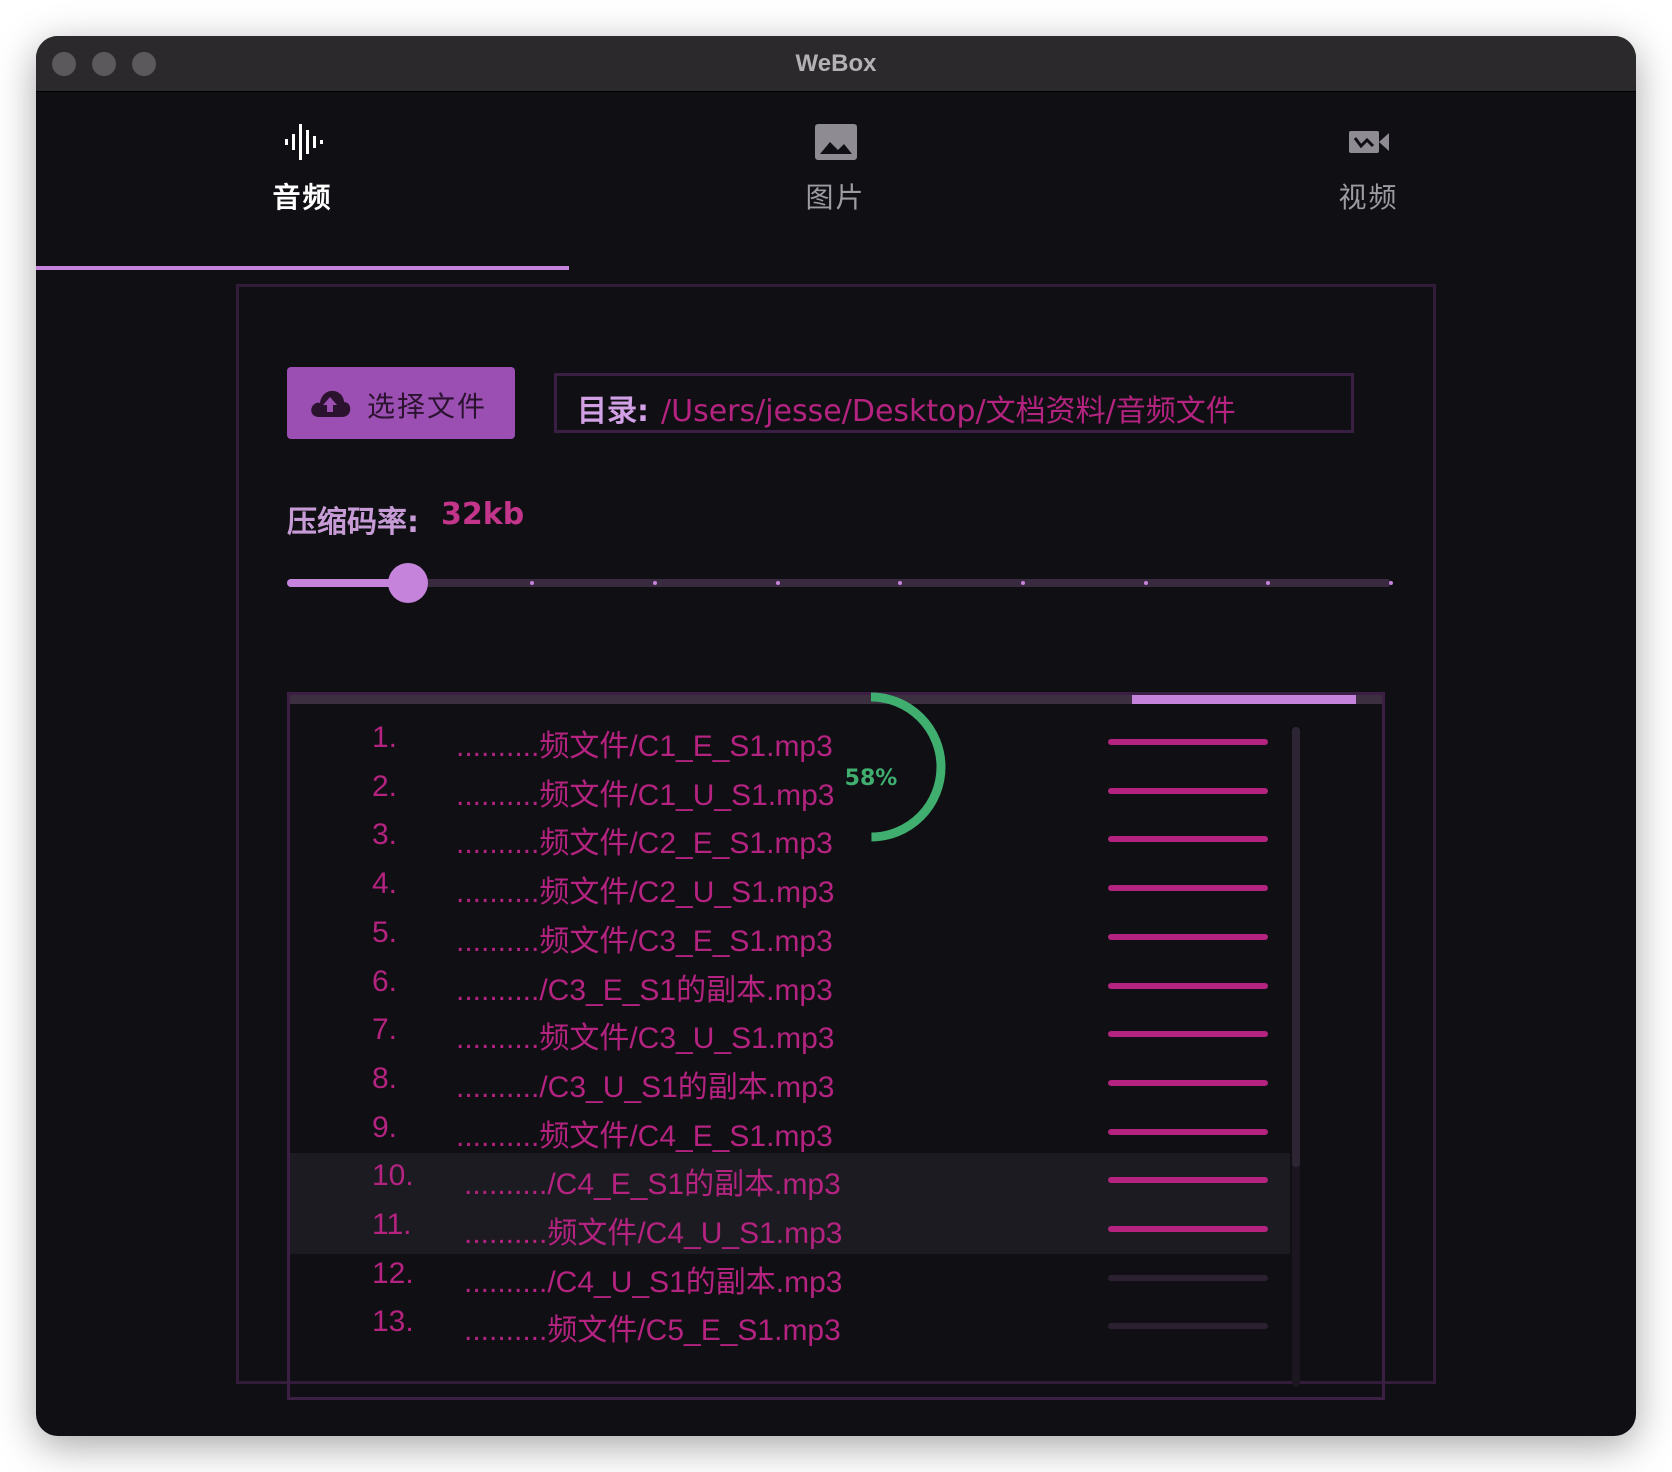 The image size is (1672, 1472). What do you see at coordinates (385, 835) in the screenshot?
I see `file-index: 3.` at bounding box center [385, 835].